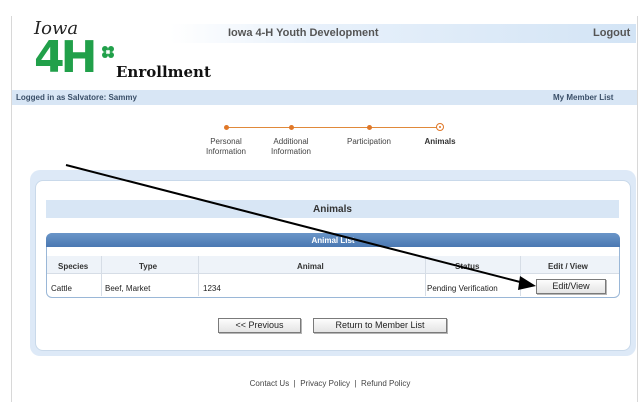 The height and width of the screenshot is (402, 640). Describe the element at coordinates (310, 266) in the screenshot. I see `column-header-animal: Animal` at that location.